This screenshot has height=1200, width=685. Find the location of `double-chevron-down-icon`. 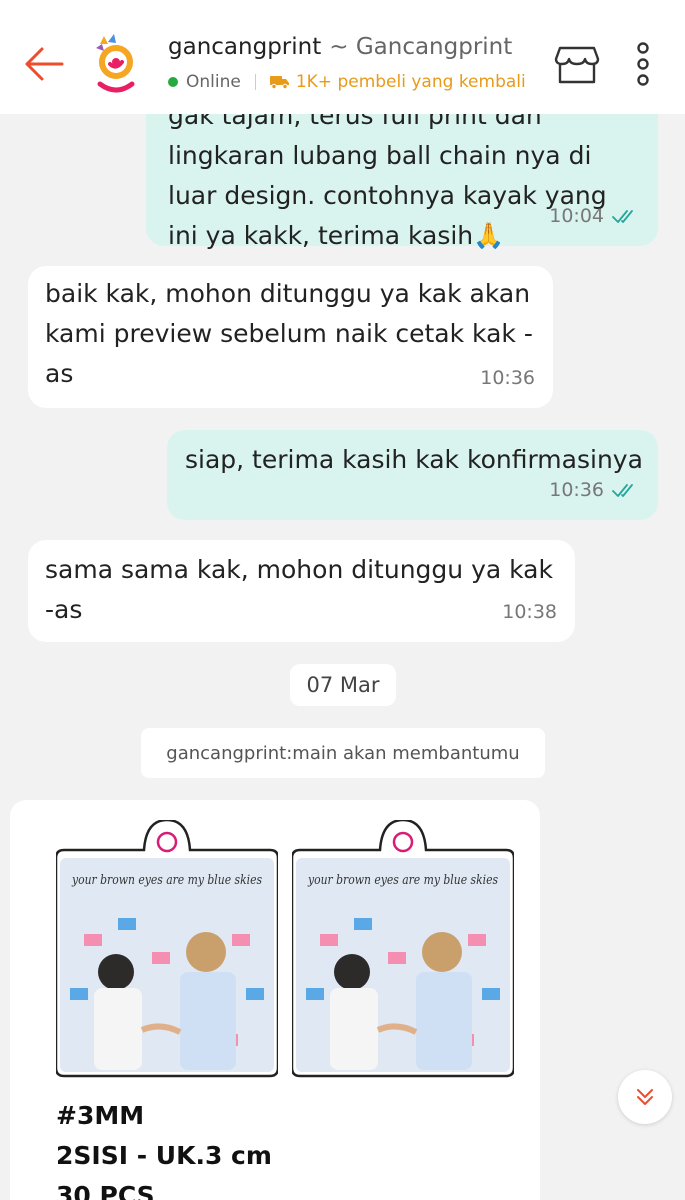

double-chevron-down-icon is located at coordinates (645, 1097).